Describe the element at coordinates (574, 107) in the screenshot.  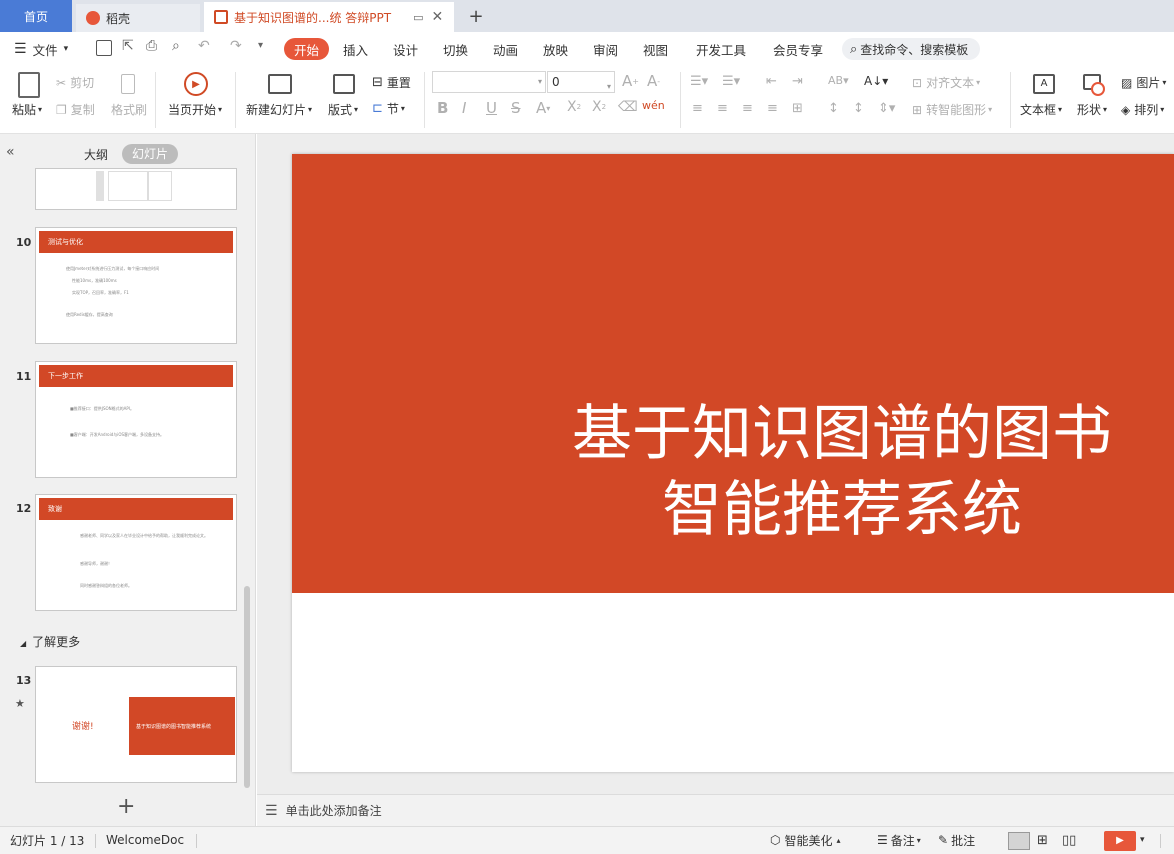
I see `superscript-icon: X2` at that location.